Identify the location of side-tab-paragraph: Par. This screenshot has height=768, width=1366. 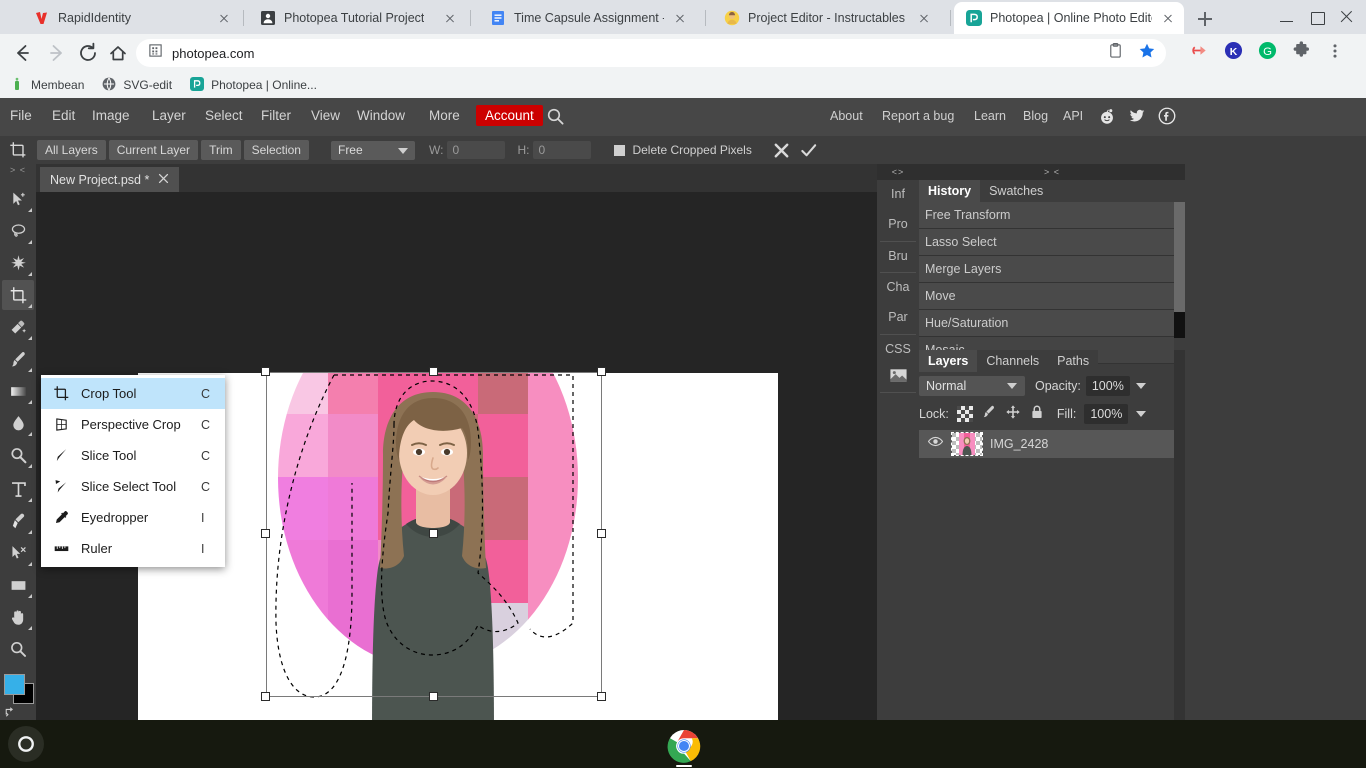
(898, 317).